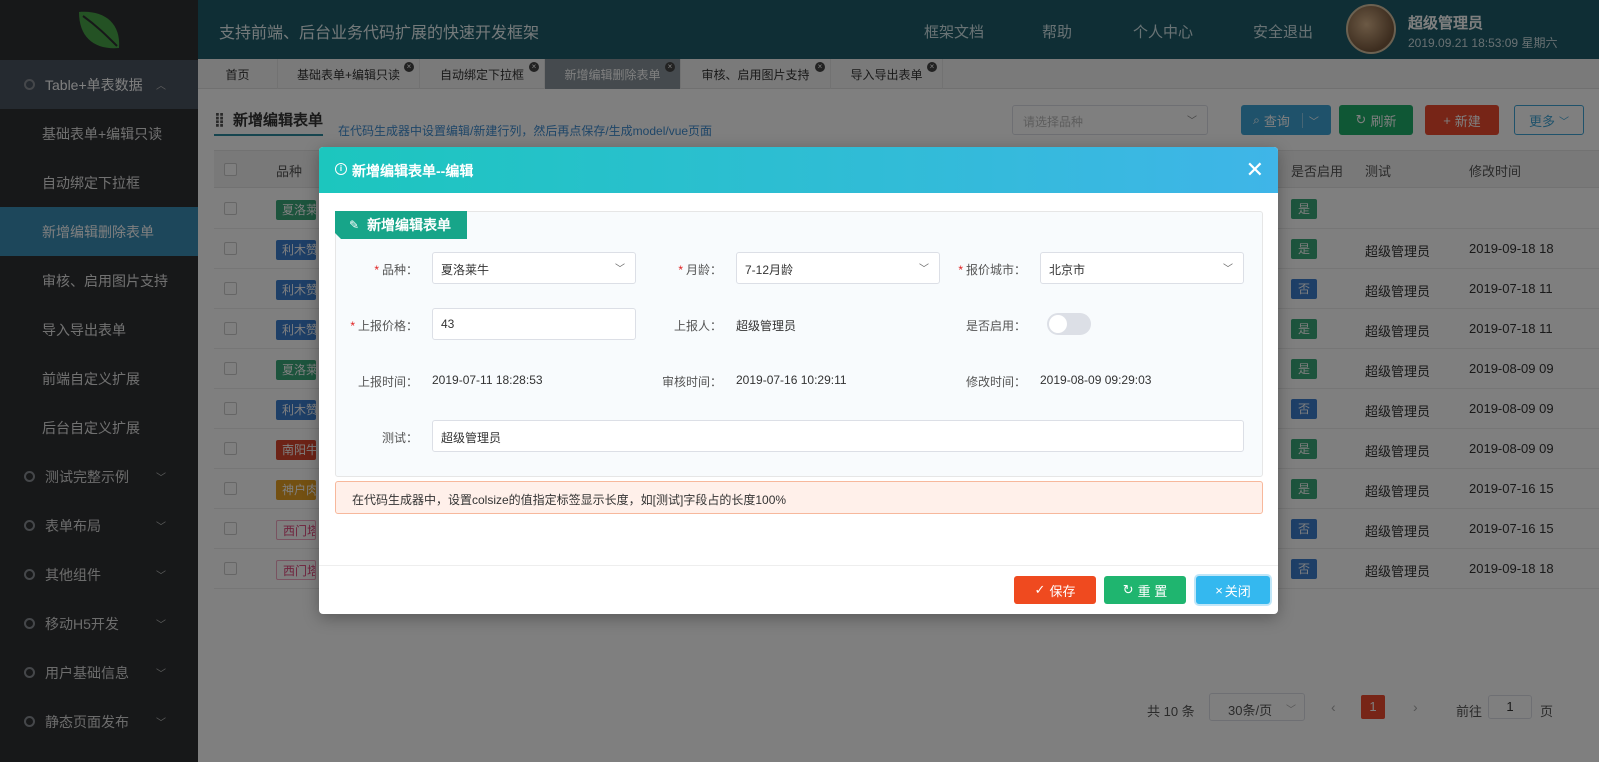  What do you see at coordinates (1152, 591) in the screenshot?
I see `reset-button-label: 重 置` at bounding box center [1152, 591].